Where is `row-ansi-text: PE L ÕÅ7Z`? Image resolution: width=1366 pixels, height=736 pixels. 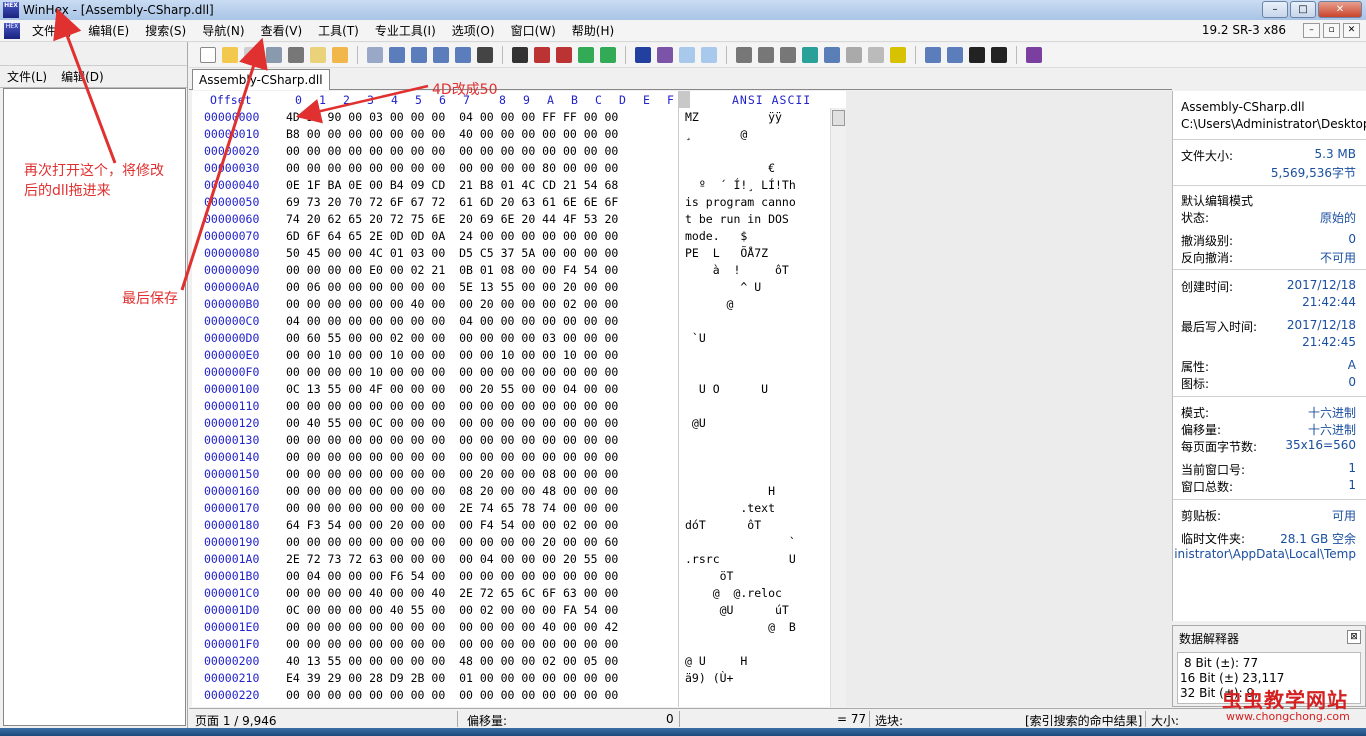
row-ansi-text: PE L ÕÅ7Z is located at coordinates (726, 253).